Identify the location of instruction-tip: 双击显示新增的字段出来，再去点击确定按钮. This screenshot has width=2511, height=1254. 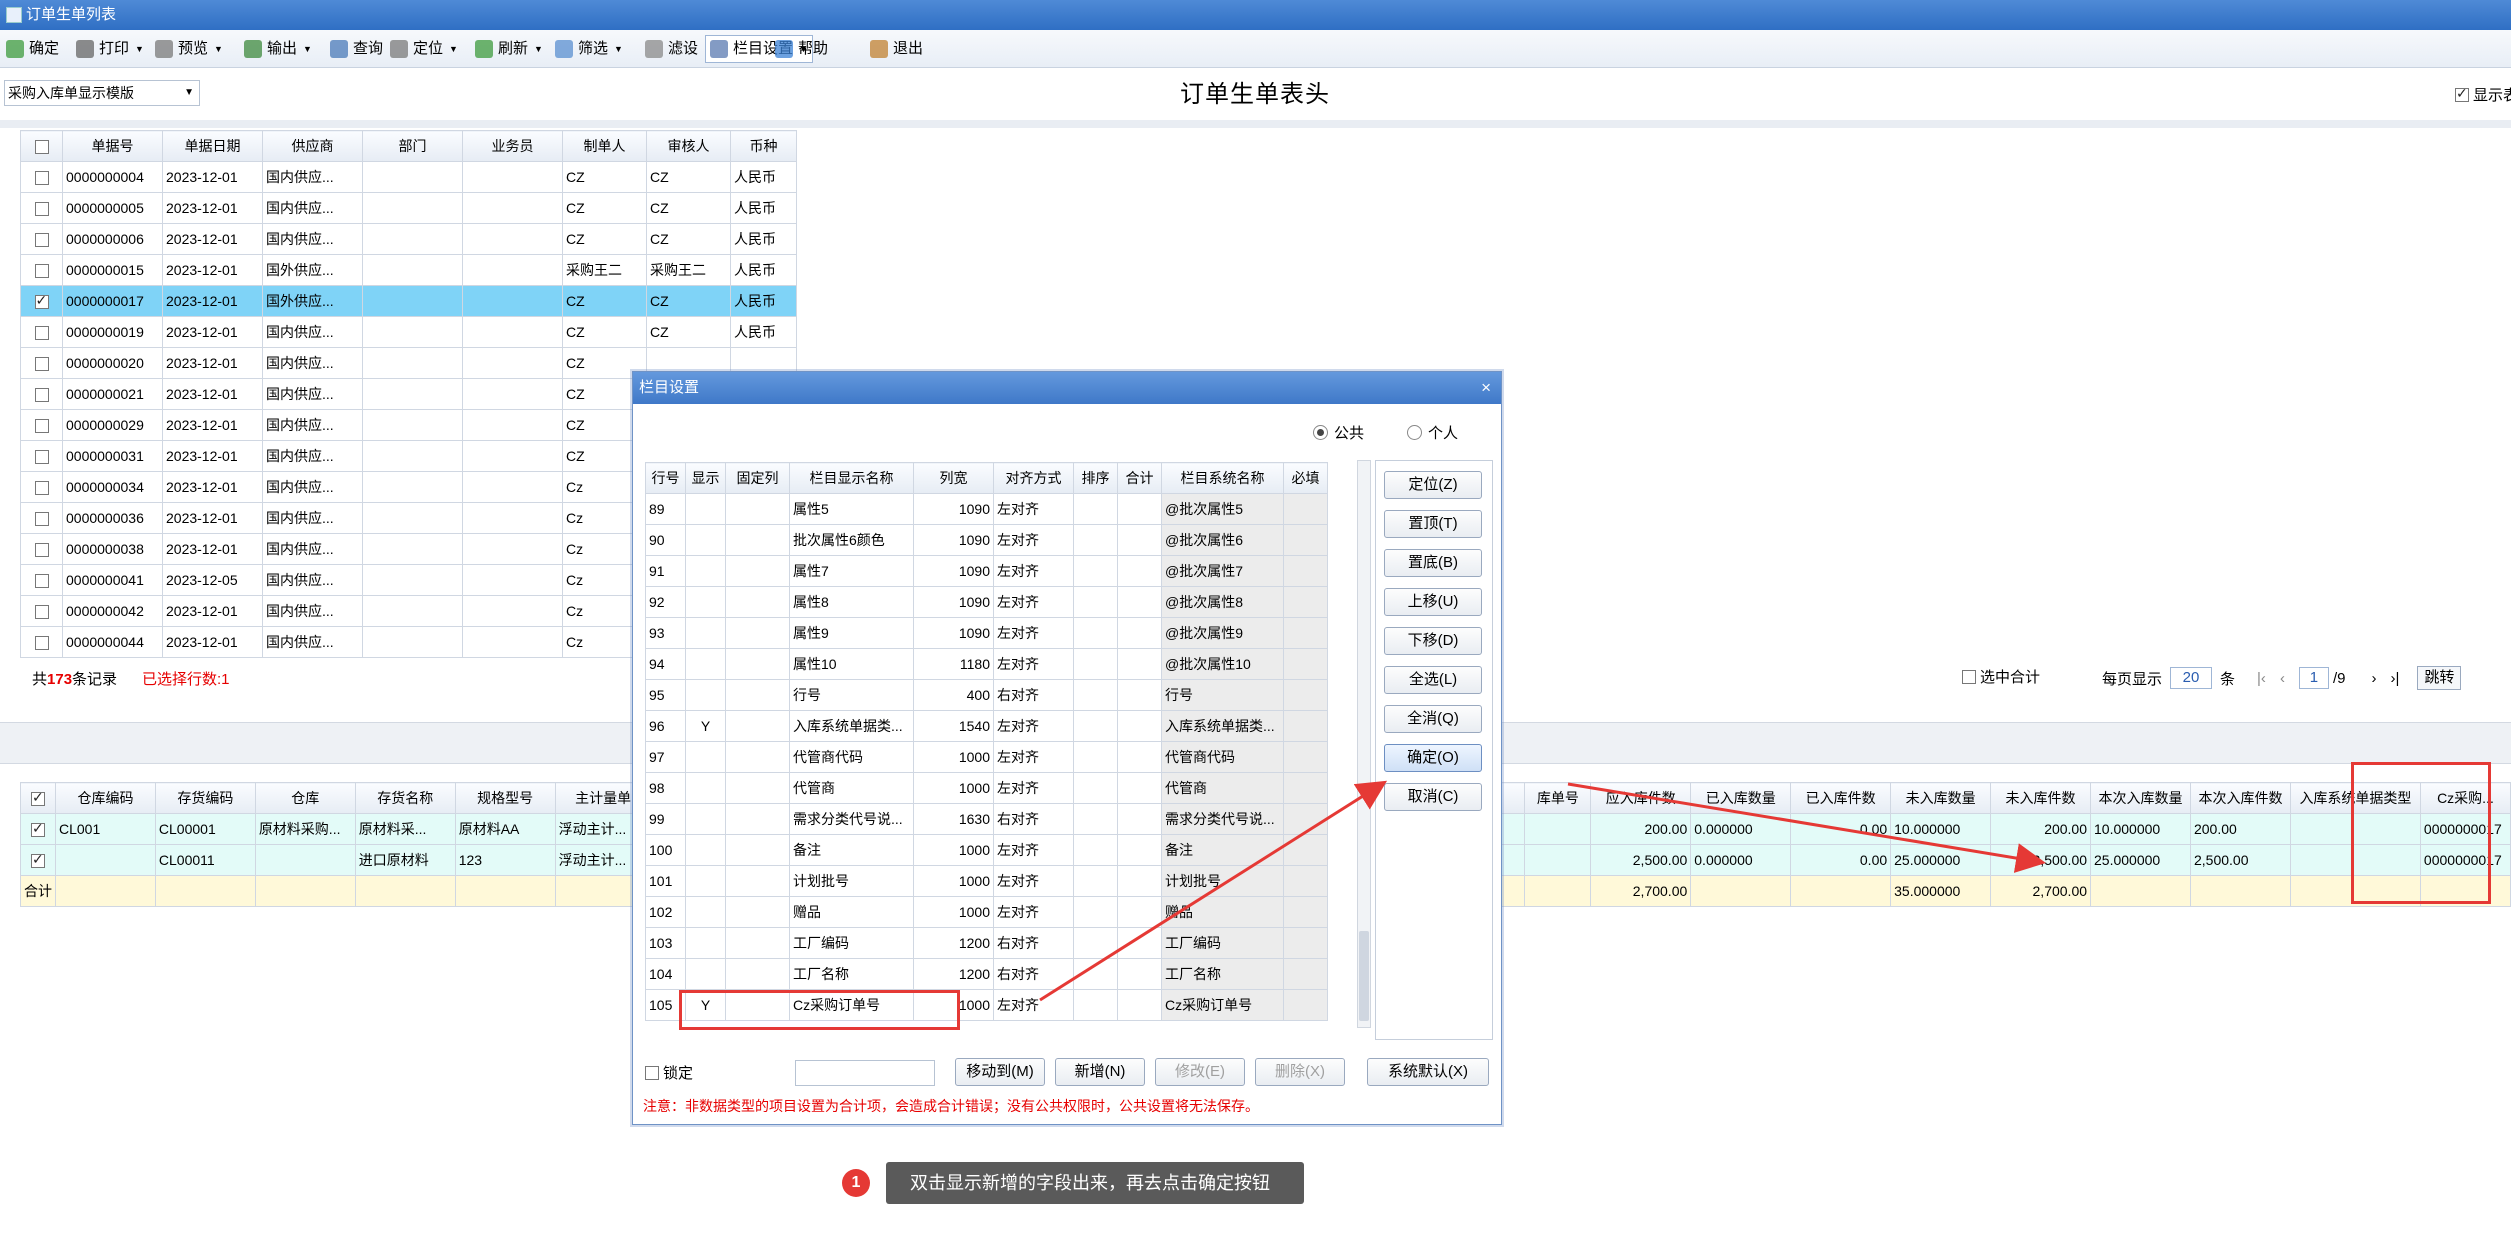
(1095, 1183).